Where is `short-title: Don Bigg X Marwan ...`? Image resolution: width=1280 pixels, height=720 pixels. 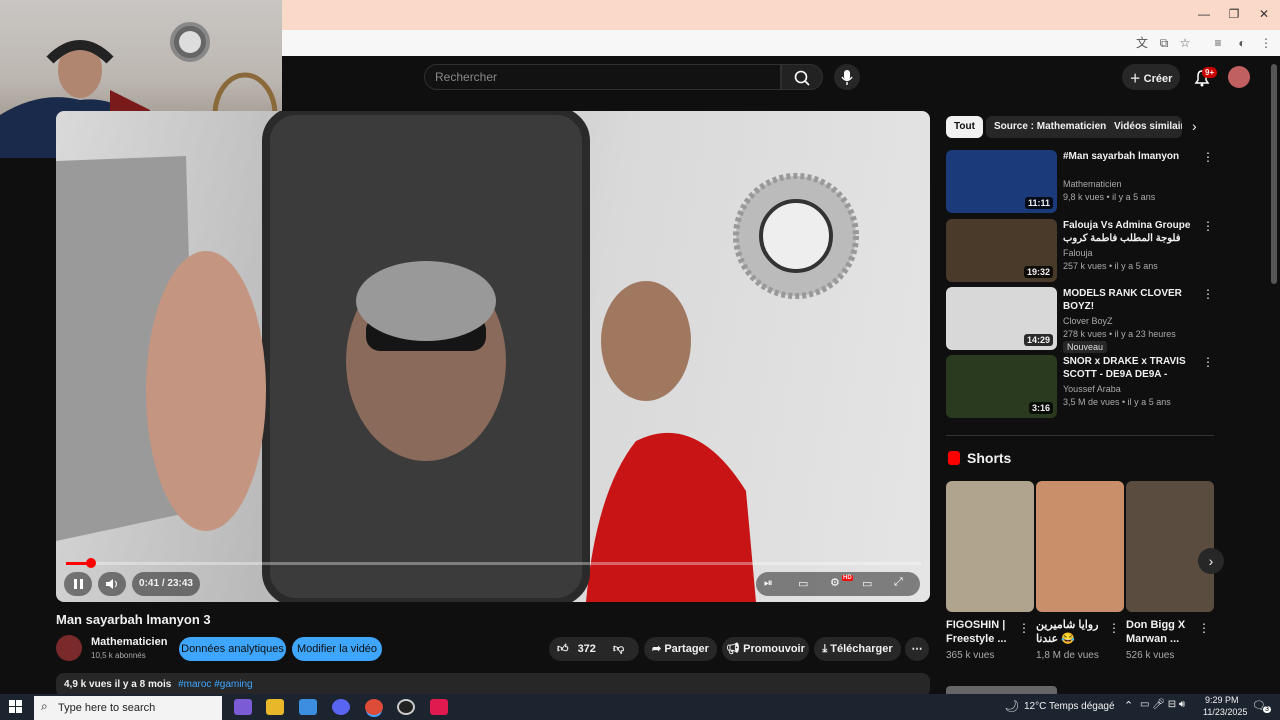
short-title: Don Bigg X Marwan ... is located at coordinates (1165, 632).